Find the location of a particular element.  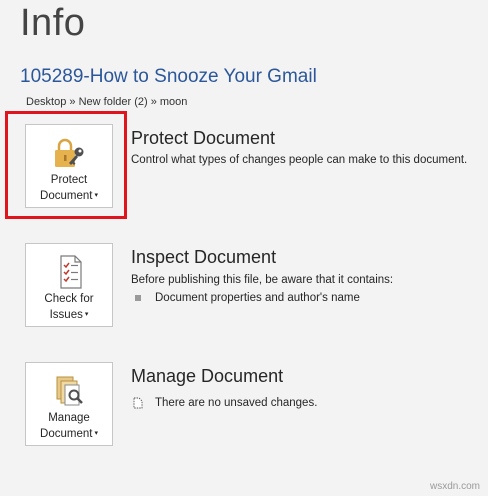

watermark: wsxdn.com is located at coordinates (454, 486).